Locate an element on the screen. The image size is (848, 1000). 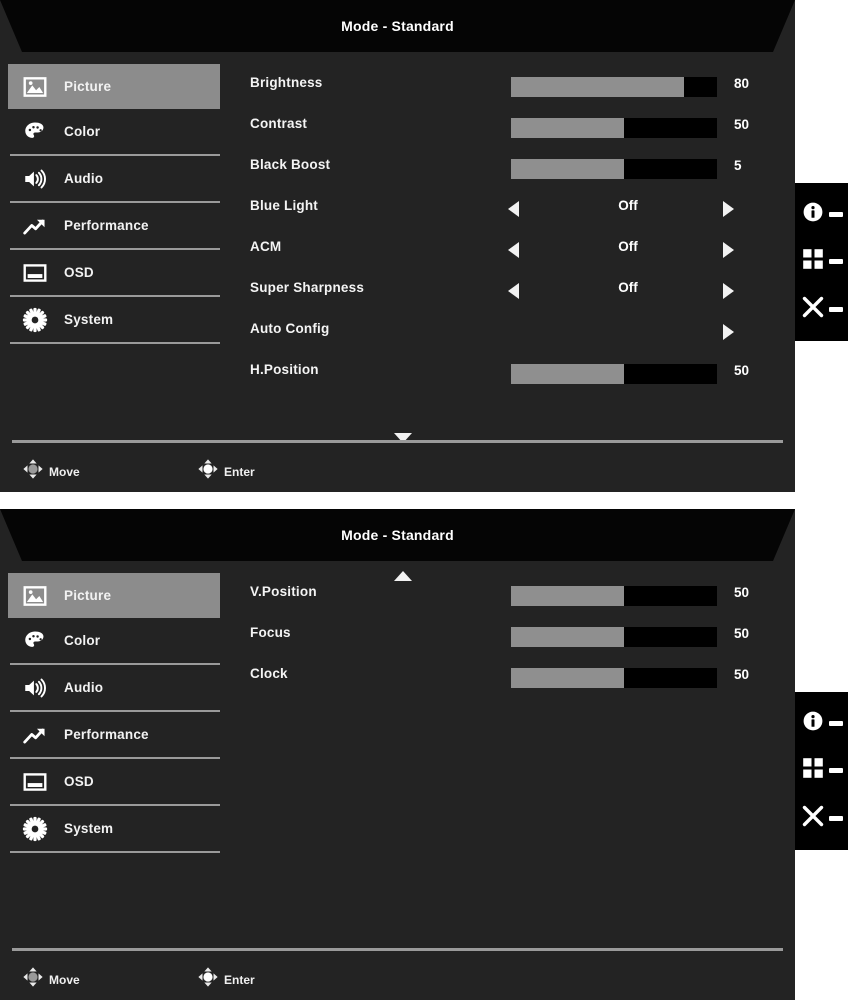
setting-row: ACM Off is located at coordinates (515, 248).